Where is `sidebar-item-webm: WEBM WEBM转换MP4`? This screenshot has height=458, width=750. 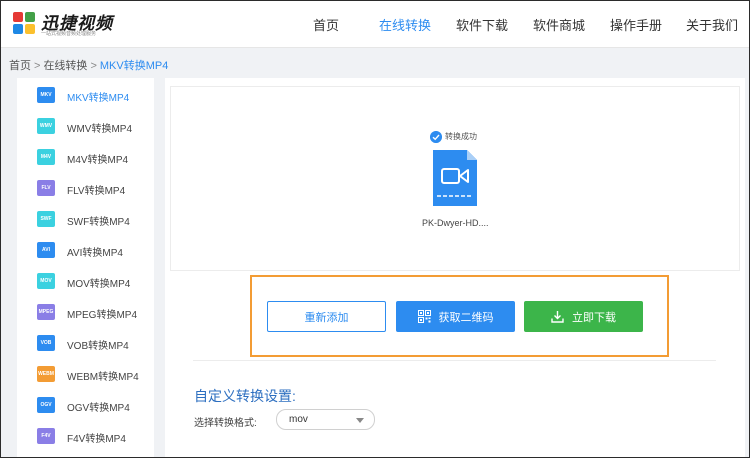
sidebar-item-webm: WEBM WEBM转换MP4 is located at coordinates (85, 374).